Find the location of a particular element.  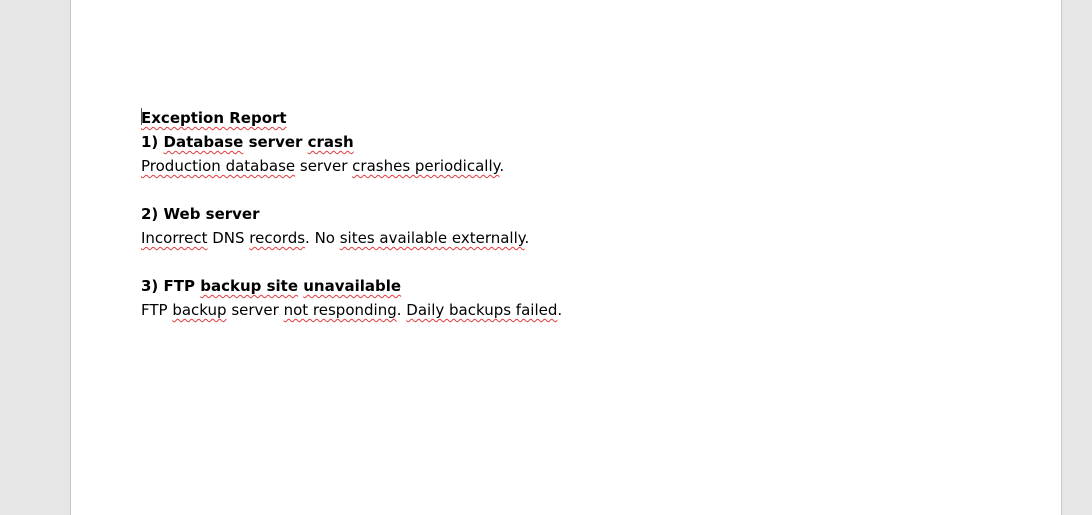

item-2-heading: 2) Web server is located at coordinates (200, 214).